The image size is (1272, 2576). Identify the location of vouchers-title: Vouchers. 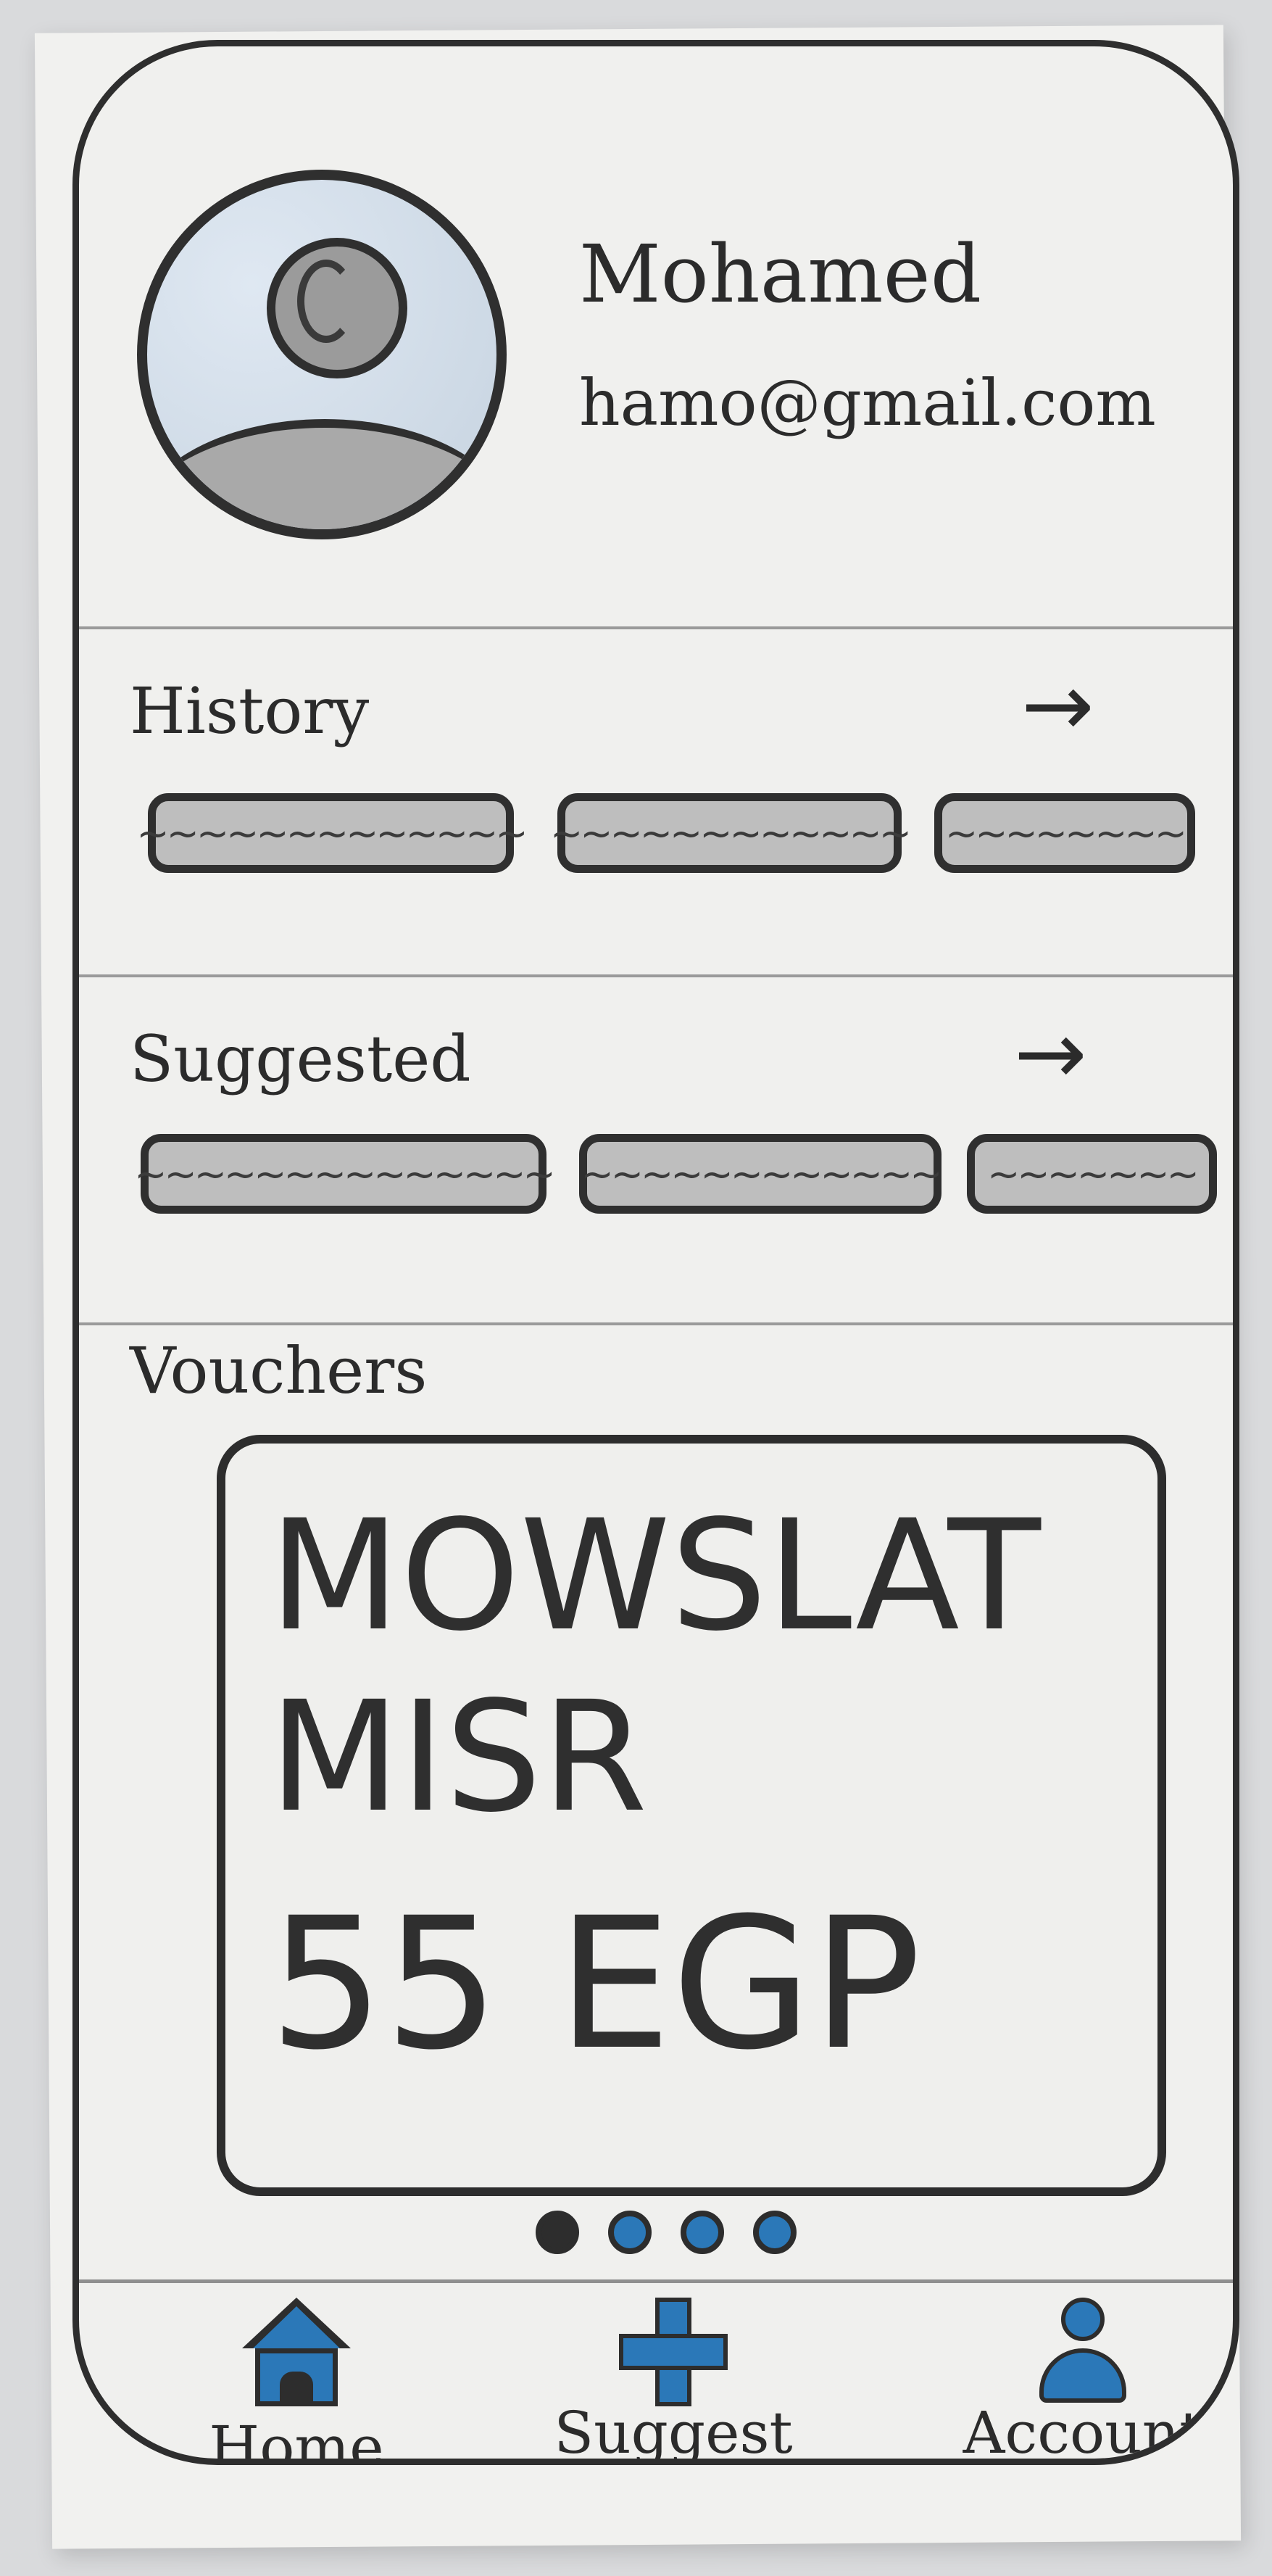
(279, 1371).